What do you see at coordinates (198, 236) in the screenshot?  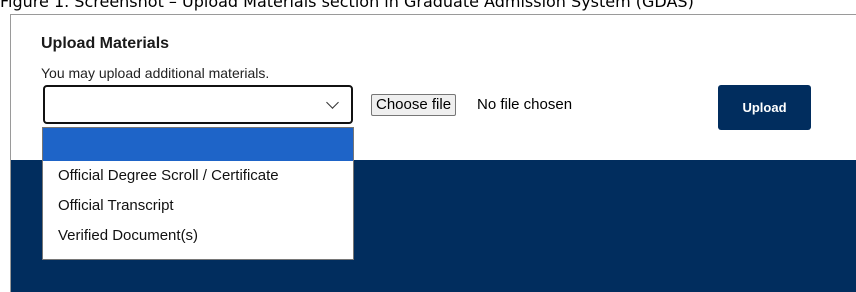 I see `dropdown-option-verified-document: Verified Document(s)` at bounding box center [198, 236].